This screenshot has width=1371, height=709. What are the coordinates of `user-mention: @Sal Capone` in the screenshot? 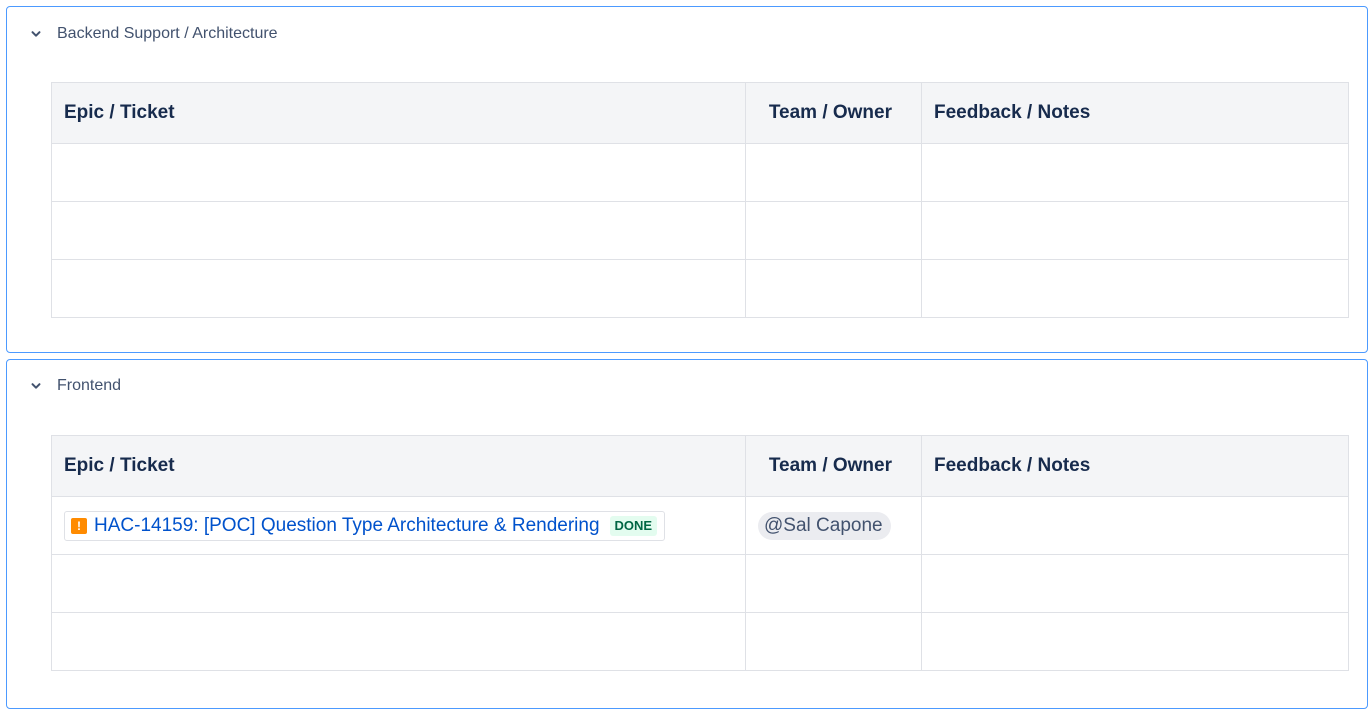 It's located at (824, 525).